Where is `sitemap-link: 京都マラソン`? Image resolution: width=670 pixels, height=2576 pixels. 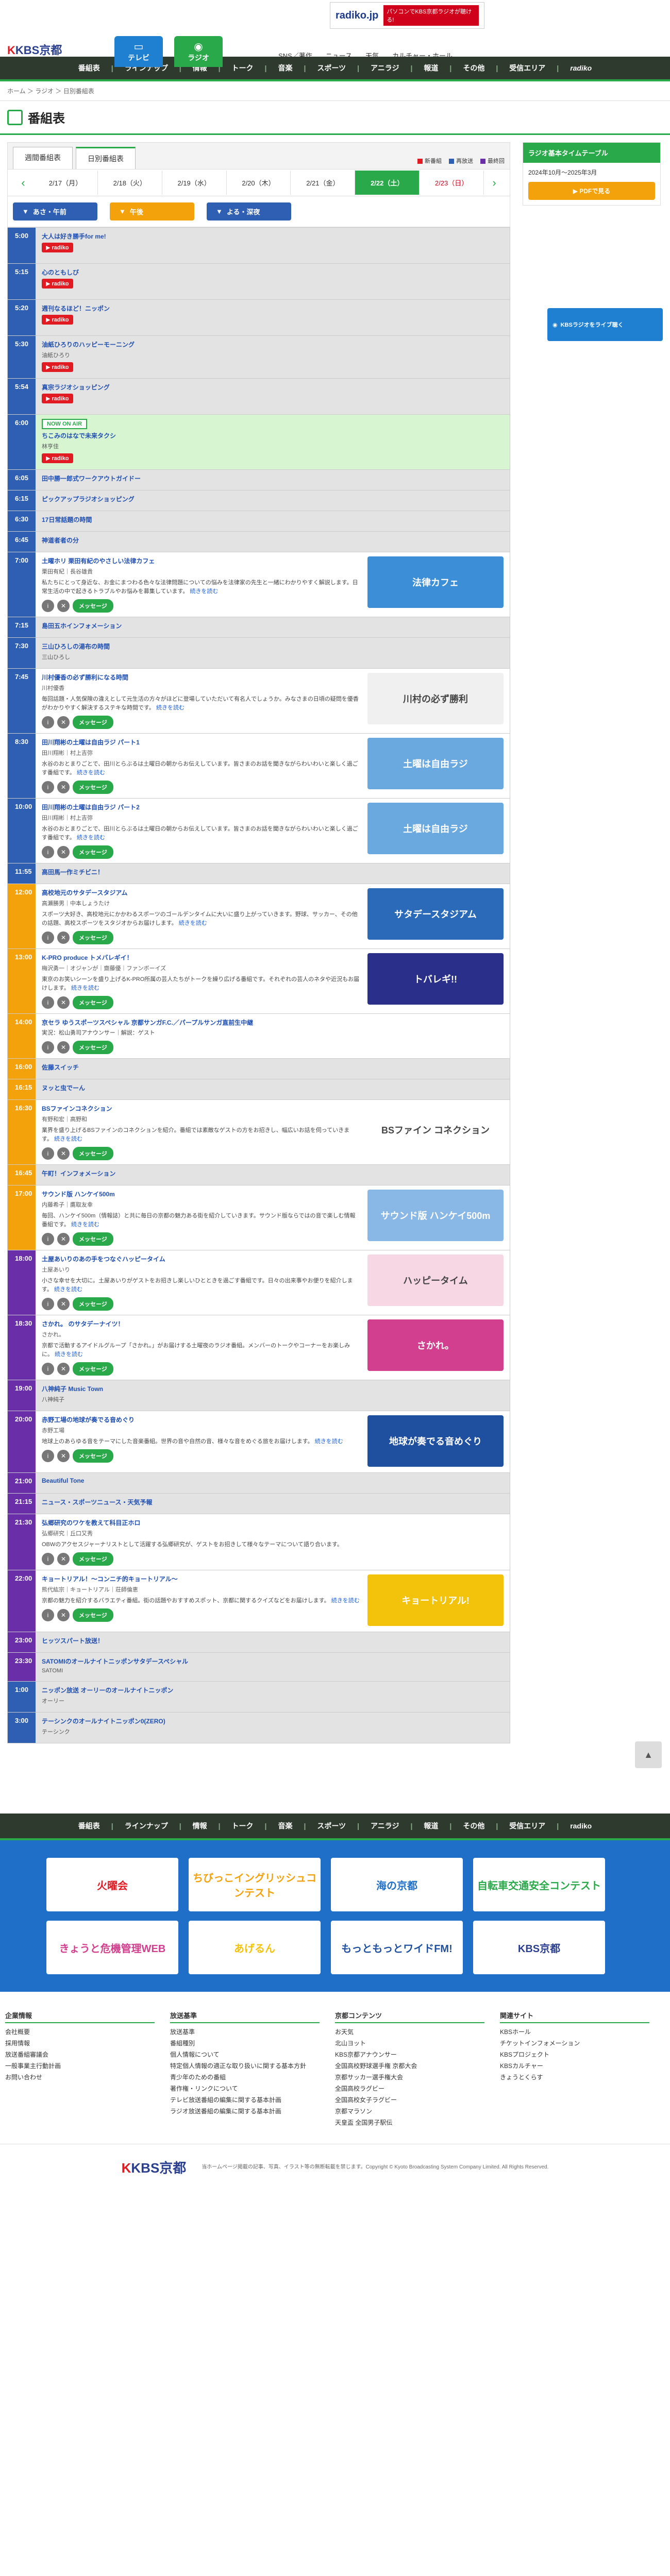
sitemap-link: 京都マラソン is located at coordinates (409, 2111).